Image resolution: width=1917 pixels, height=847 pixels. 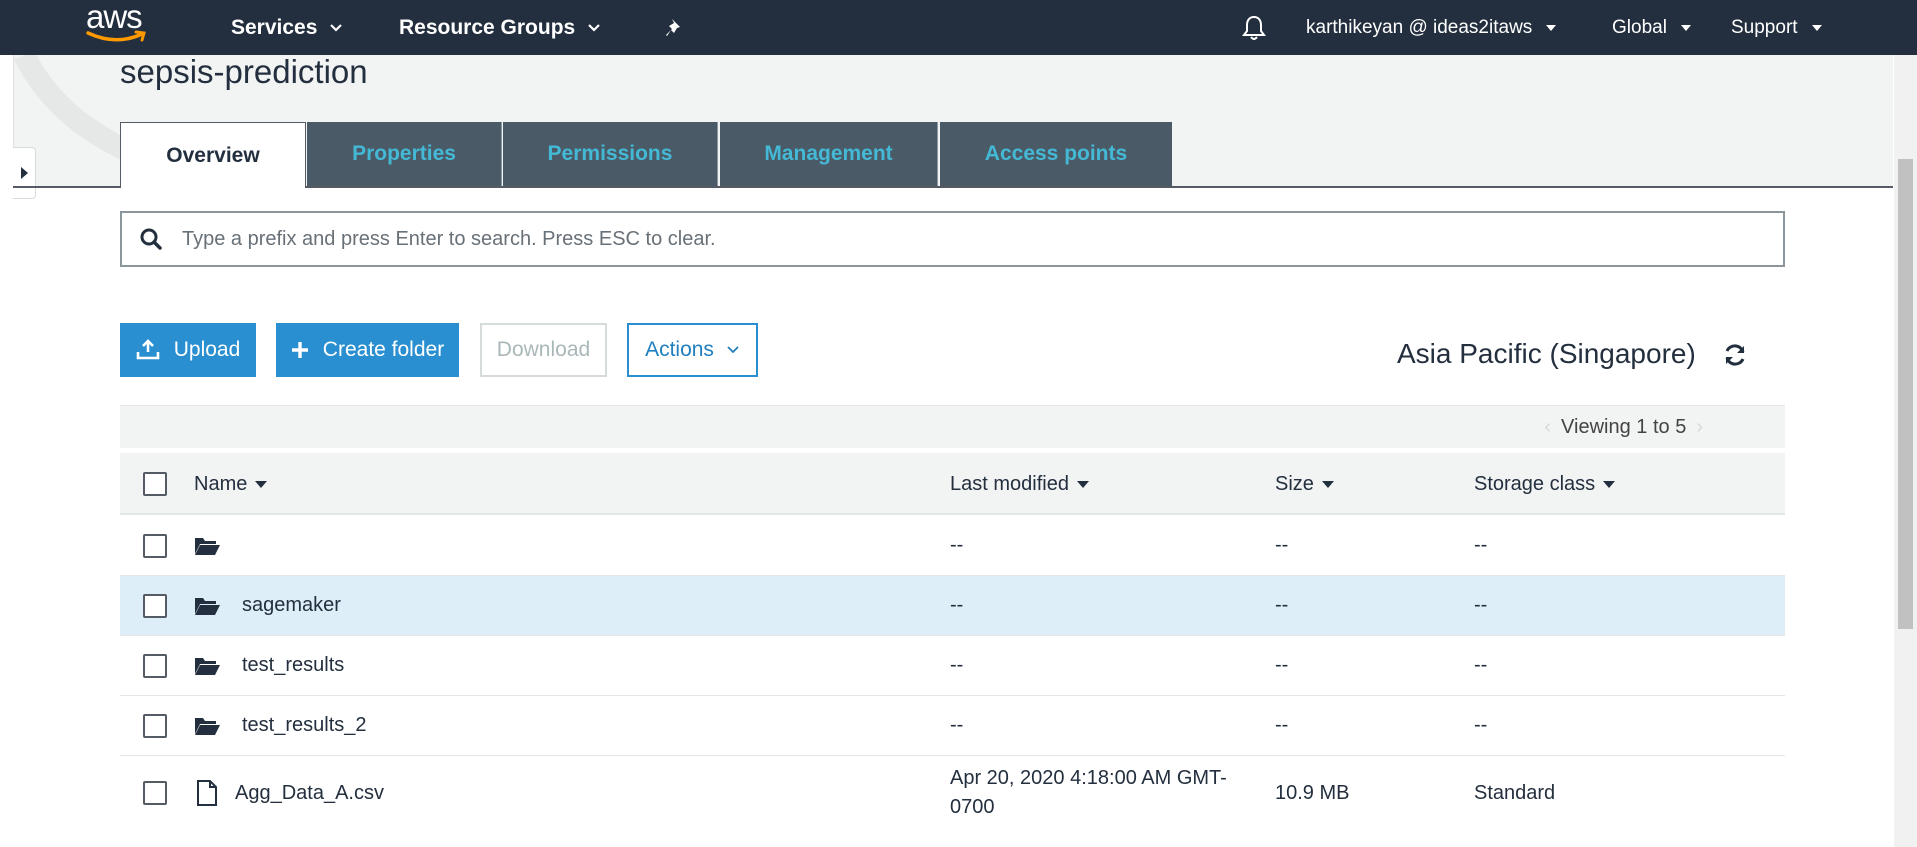 I want to click on pagination-bar: ‹ Viewing 1 to 5 ›, so click(x=952, y=426).